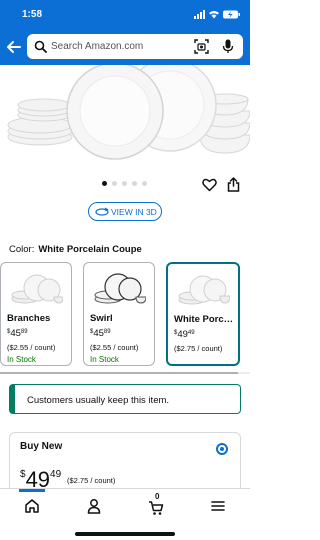 This screenshot has height=540, width=320. I want to click on nav-active-indicator, so click(32, 490).